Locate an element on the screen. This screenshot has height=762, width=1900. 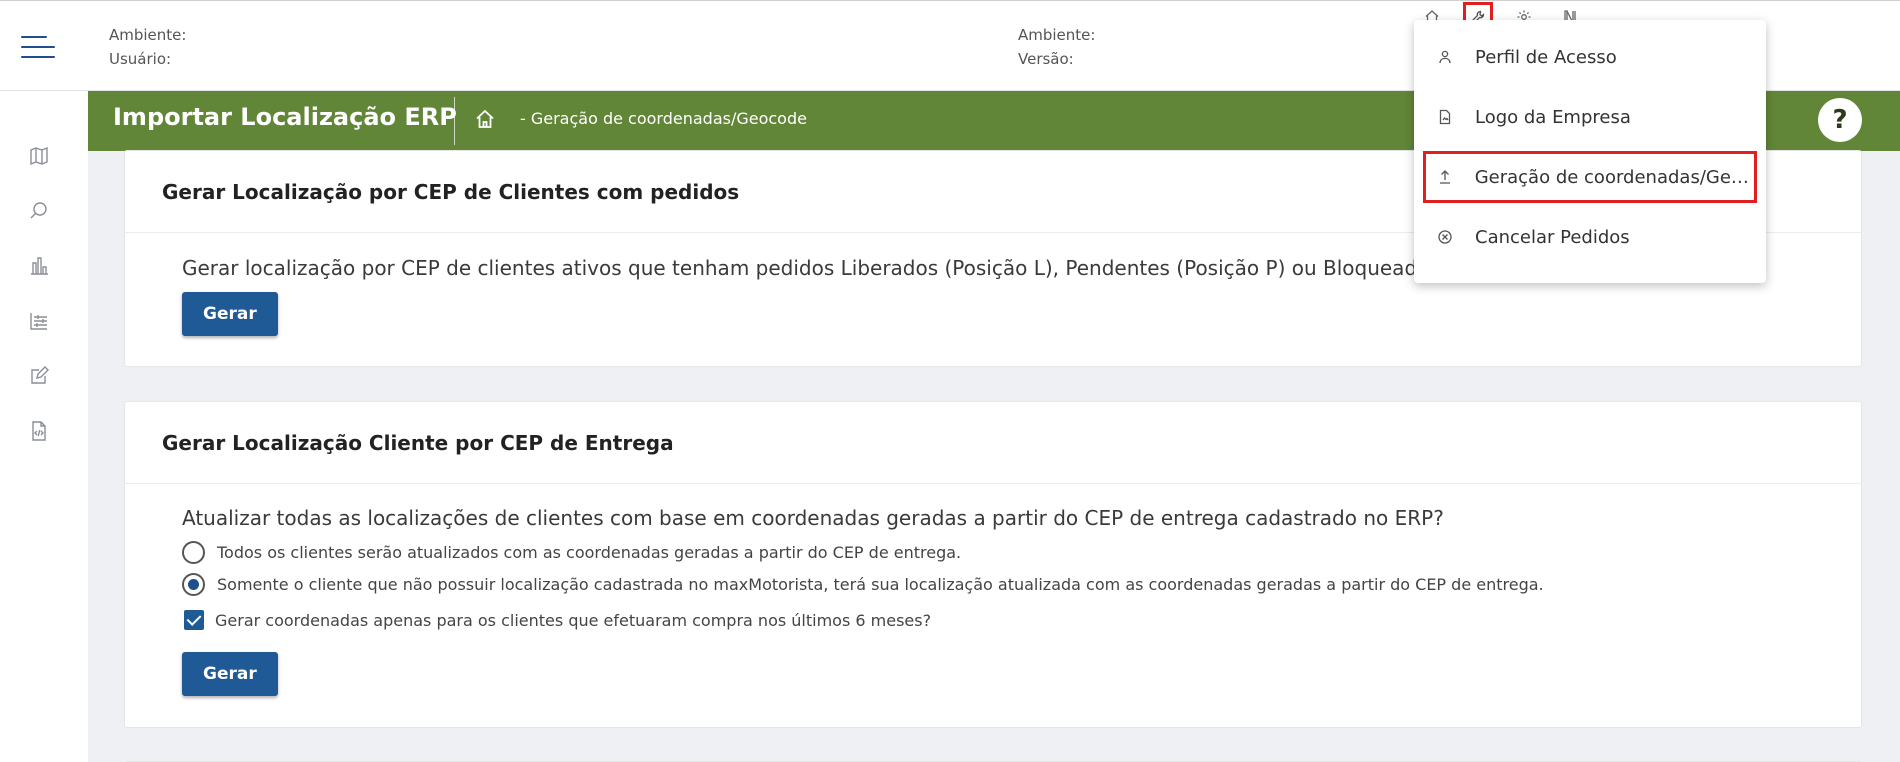
left-navigation-rail is located at coordinates (44, 426).